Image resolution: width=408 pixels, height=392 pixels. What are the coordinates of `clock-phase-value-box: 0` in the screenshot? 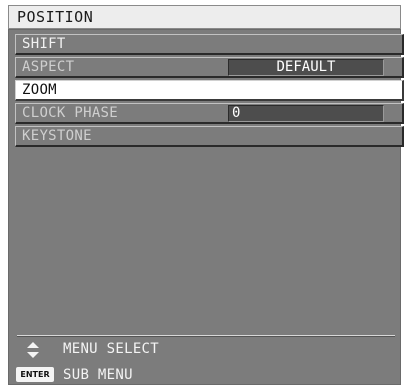 It's located at (306, 113).